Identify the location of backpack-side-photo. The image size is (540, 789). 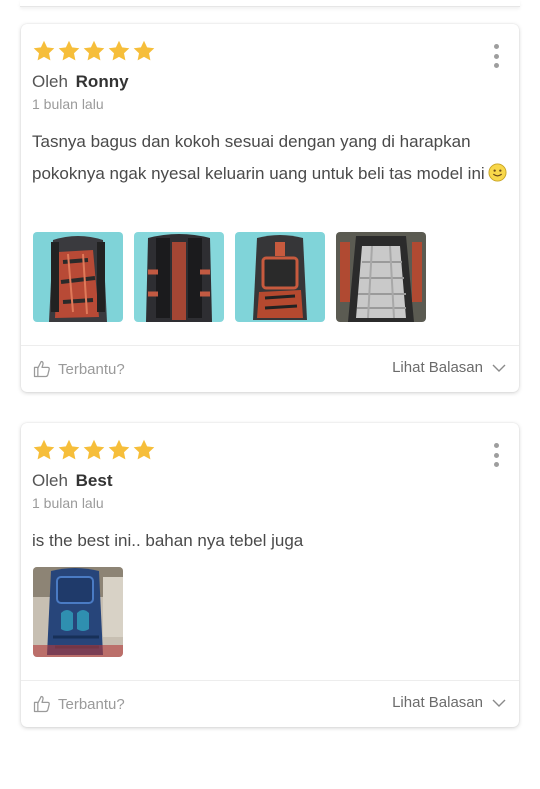
(280, 277).